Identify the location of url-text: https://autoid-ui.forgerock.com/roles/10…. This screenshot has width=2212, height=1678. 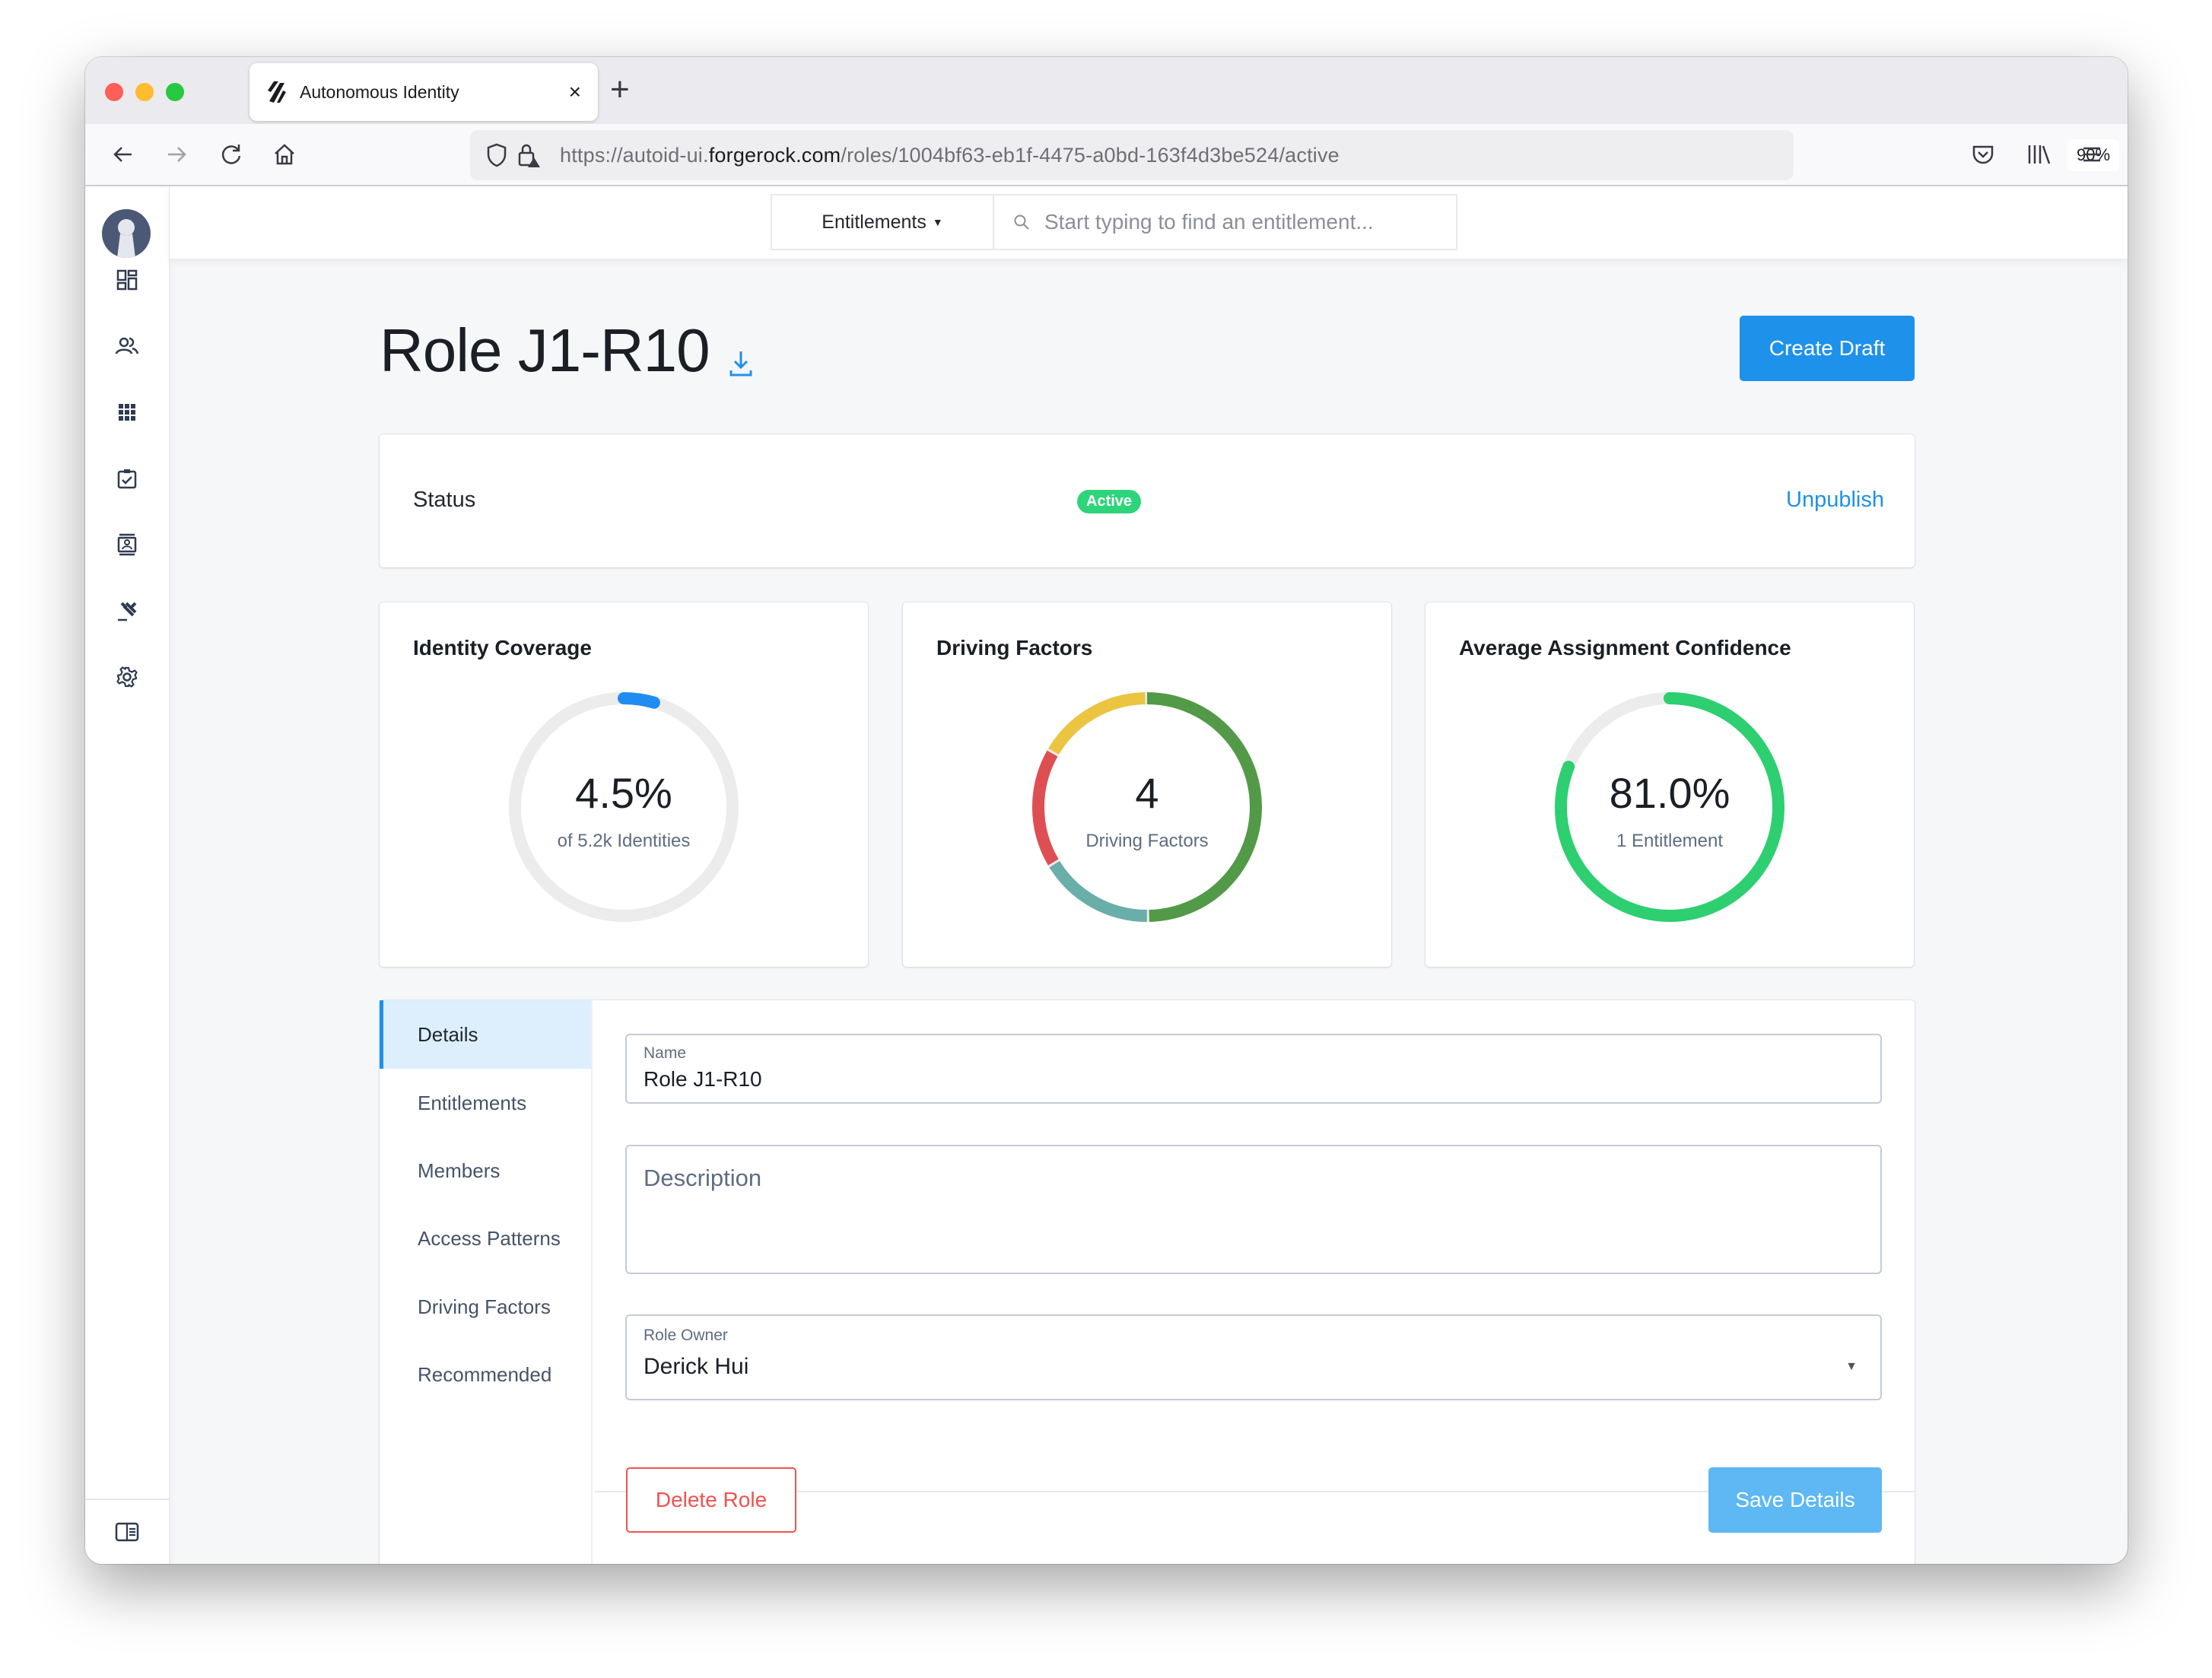
(950, 155).